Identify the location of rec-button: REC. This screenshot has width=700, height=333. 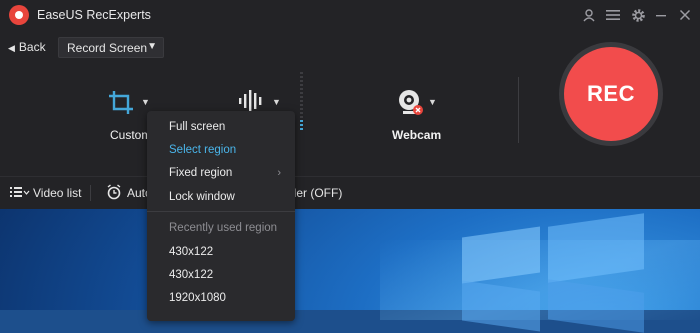
(611, 94).